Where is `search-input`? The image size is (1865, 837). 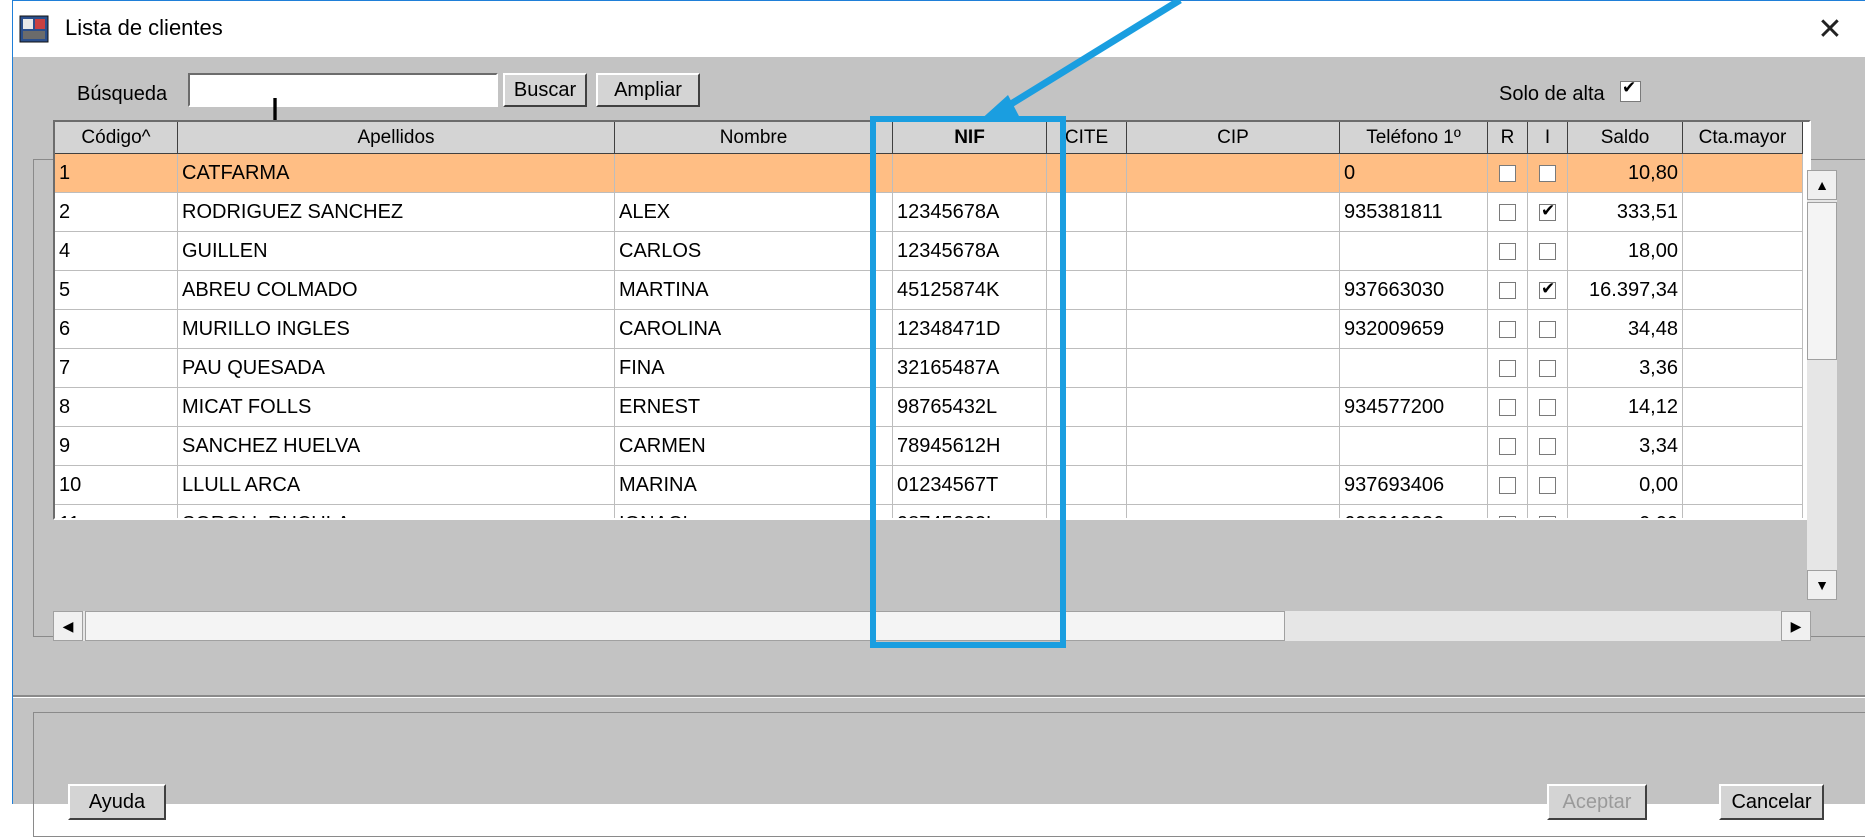
search-input is located at coordinates (343, 90).